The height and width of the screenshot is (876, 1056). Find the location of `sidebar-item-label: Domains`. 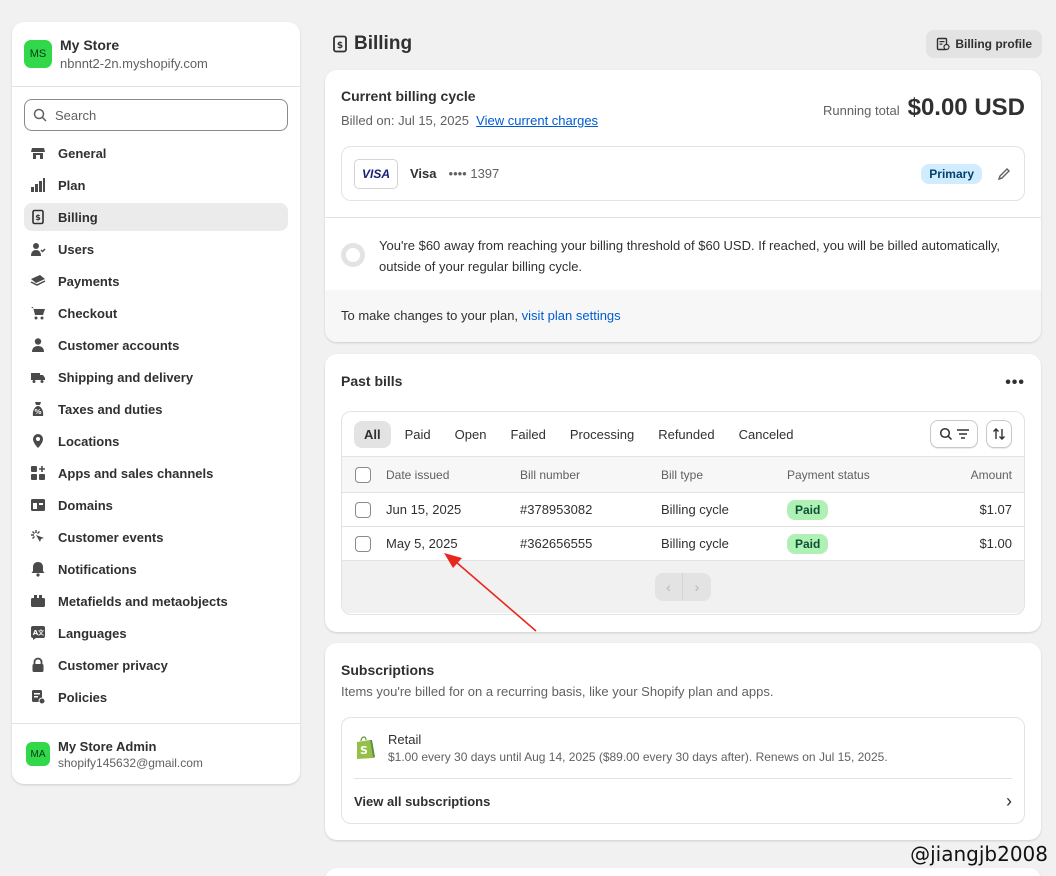

sidebar-item-label: Domains is located at coordinates (85, 505).